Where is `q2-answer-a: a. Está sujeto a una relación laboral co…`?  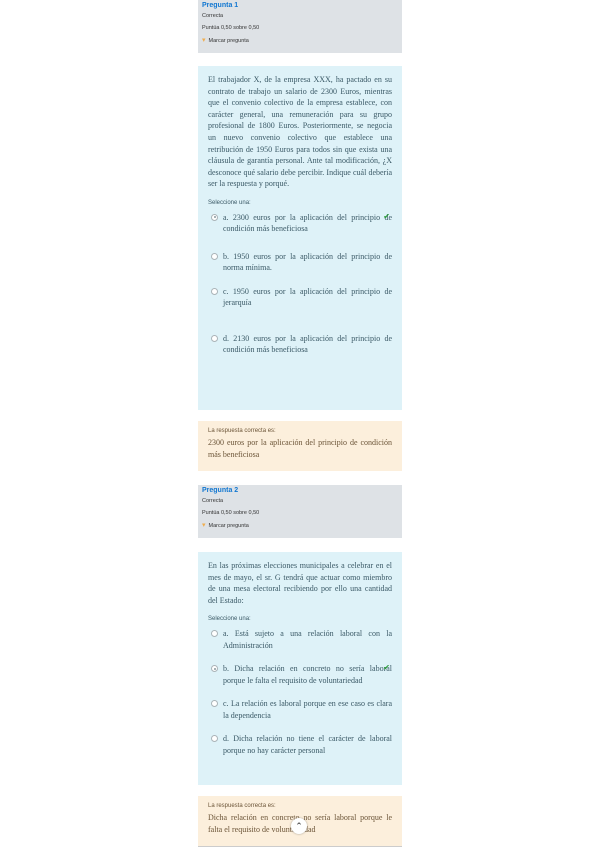
q2-answer-a: a. Está sujeto a una relación laboral co… is located at coordinates (300, 639).